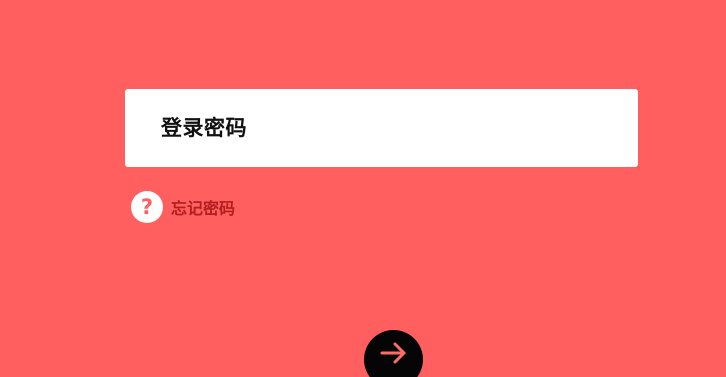  Describe the element at coordinates (381, 128) in the screenshot. I see `password-field: 登录密码` at that location.